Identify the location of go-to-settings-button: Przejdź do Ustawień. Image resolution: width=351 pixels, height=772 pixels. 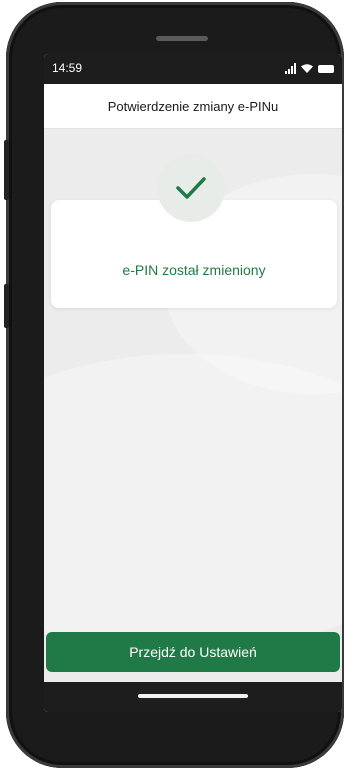
(193, 652).